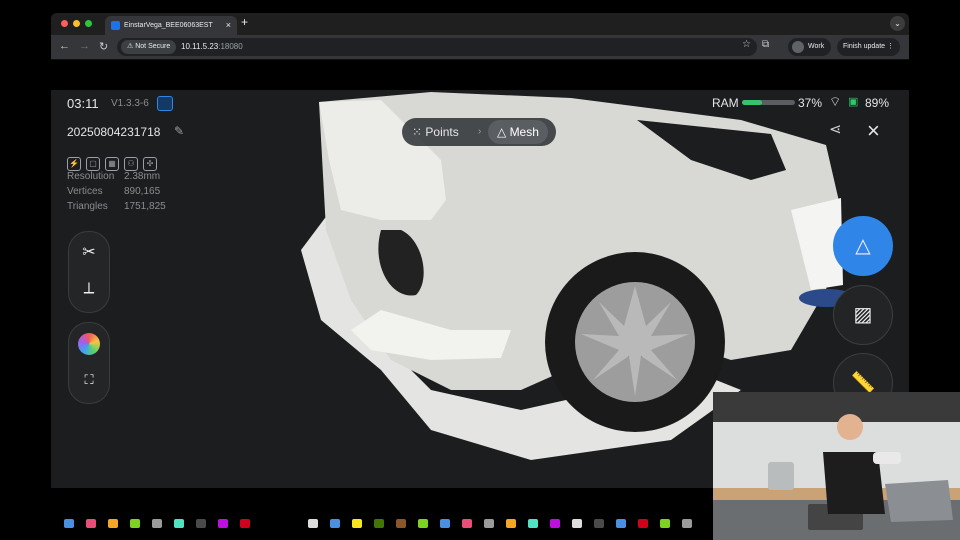  I want to click on texture-icon: ▦, so click(112, 164).